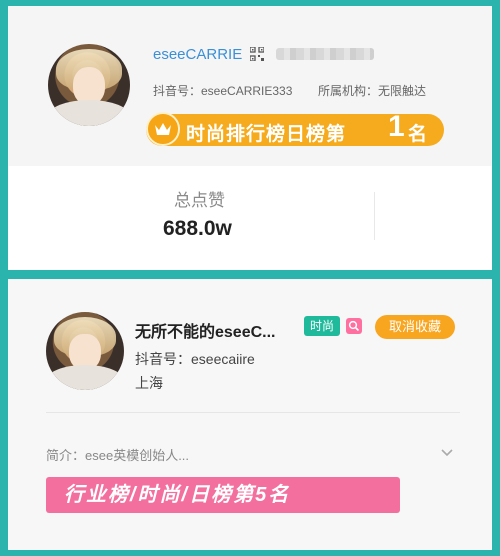 Image resolution: width=500 pixels, height=556 pixels. I want to click on location: 上海, so click(149, 383).